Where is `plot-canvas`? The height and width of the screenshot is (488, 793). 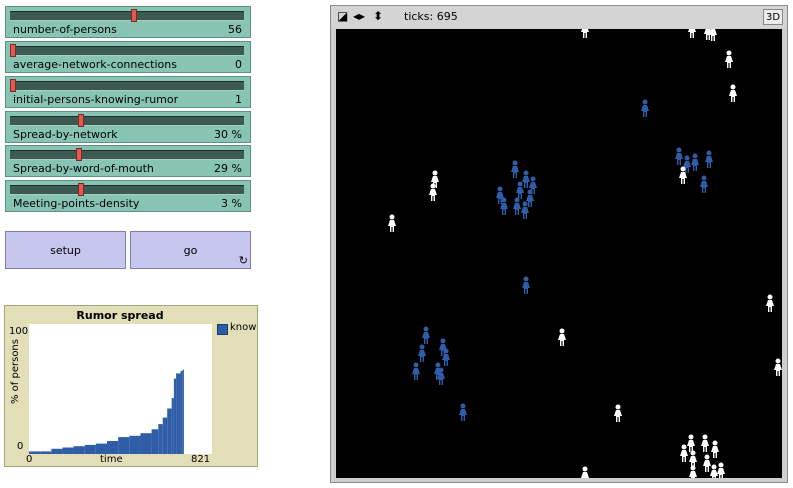
plot-canvas is located at coordinates (106, 411).